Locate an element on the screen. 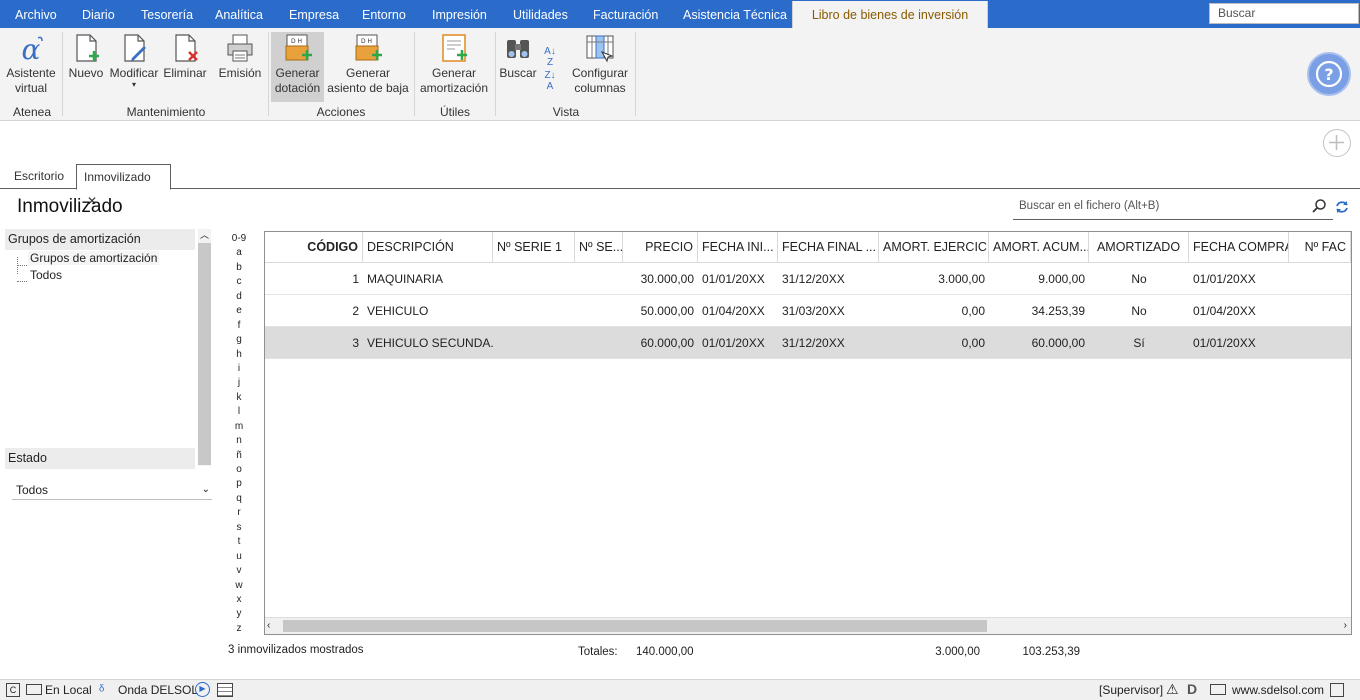  generar-dotacion-button: D H Generar dotación is located at coordinates (297, 67).